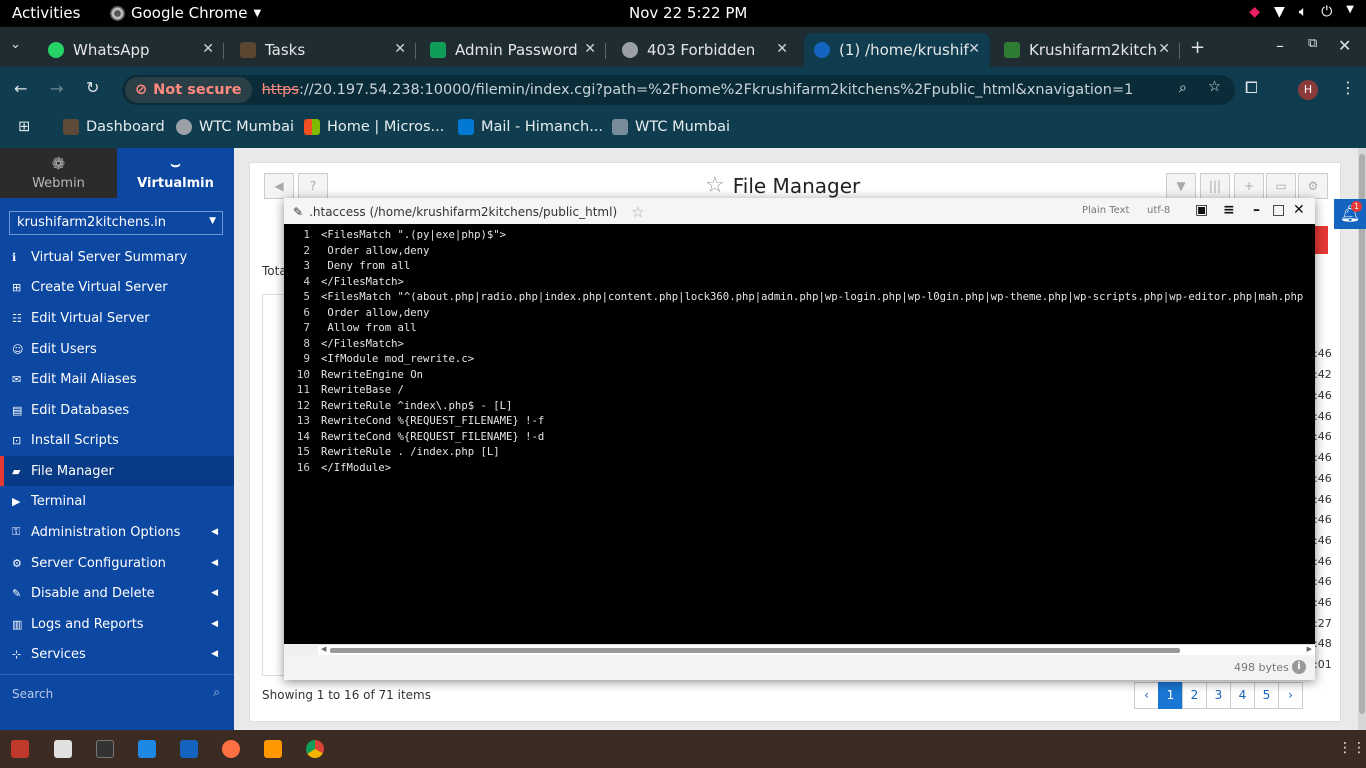  I want to click on security-chip: ⊘ Not secure, so click(188, 90).